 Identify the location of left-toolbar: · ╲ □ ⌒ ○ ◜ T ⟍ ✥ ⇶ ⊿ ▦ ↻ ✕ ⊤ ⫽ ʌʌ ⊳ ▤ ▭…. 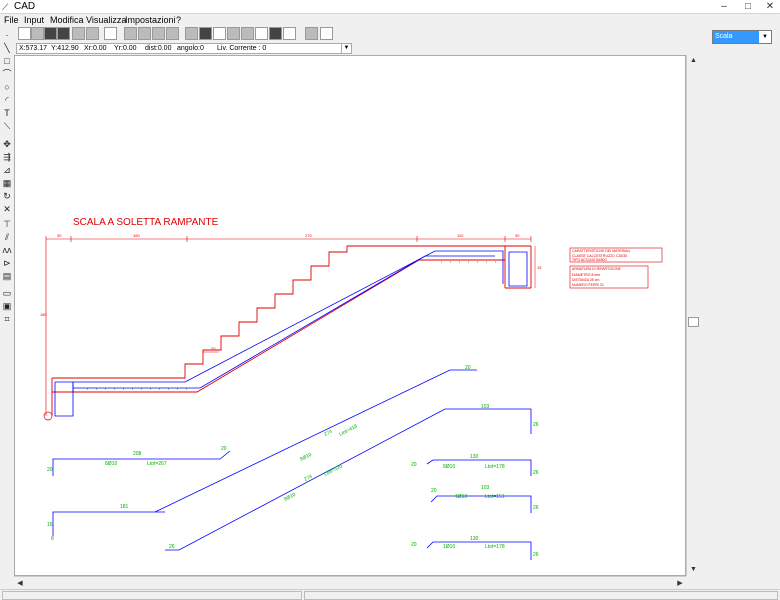
(7, 176).